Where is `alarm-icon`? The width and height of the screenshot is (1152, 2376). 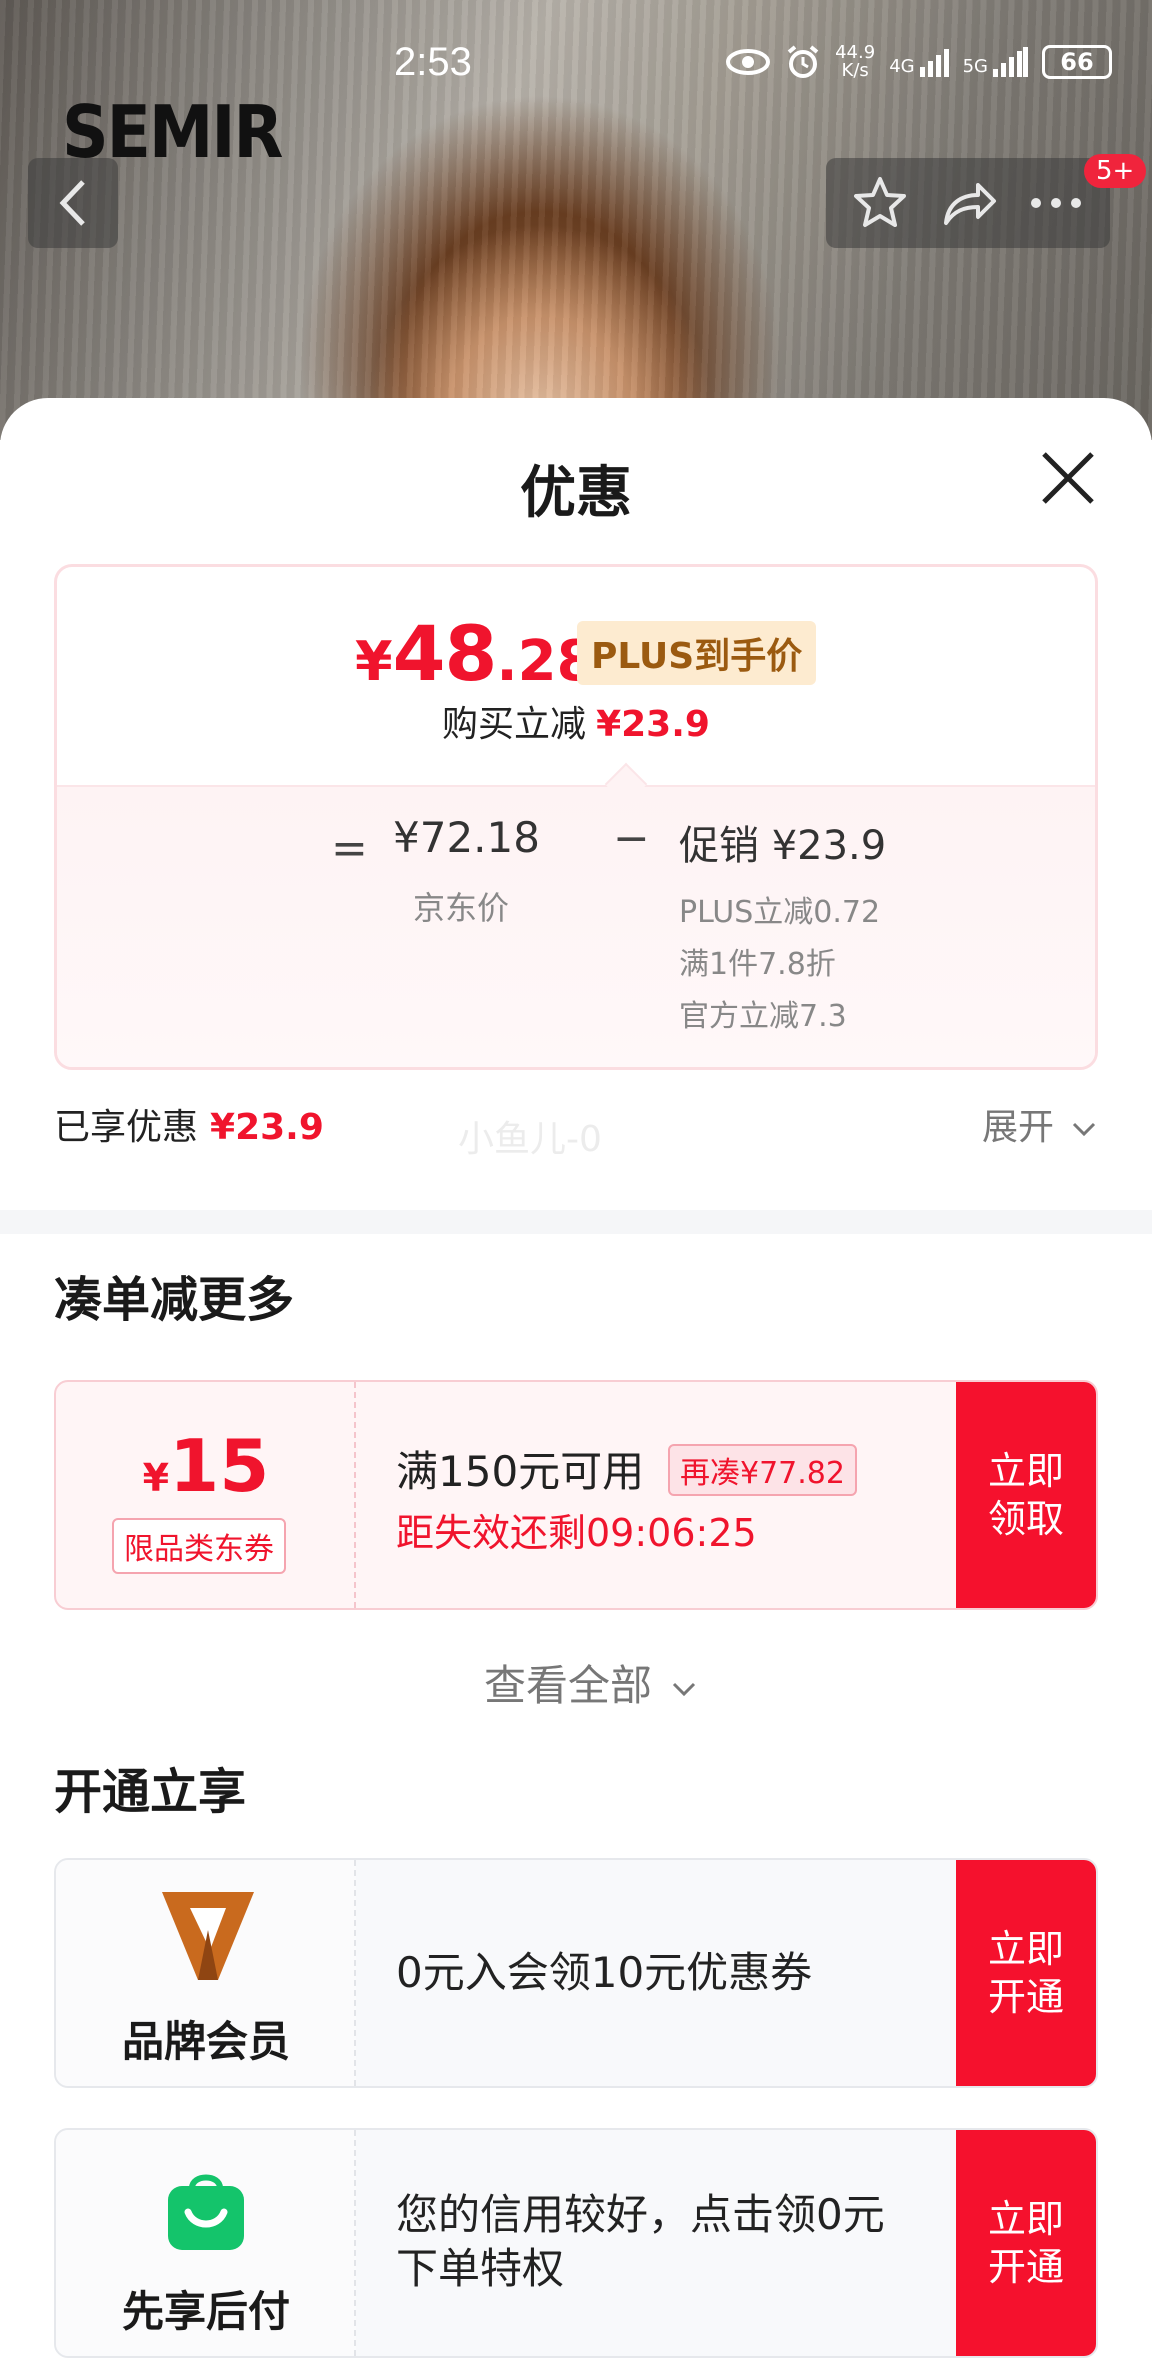
alarm-icon is located at coordinates (803, 61).